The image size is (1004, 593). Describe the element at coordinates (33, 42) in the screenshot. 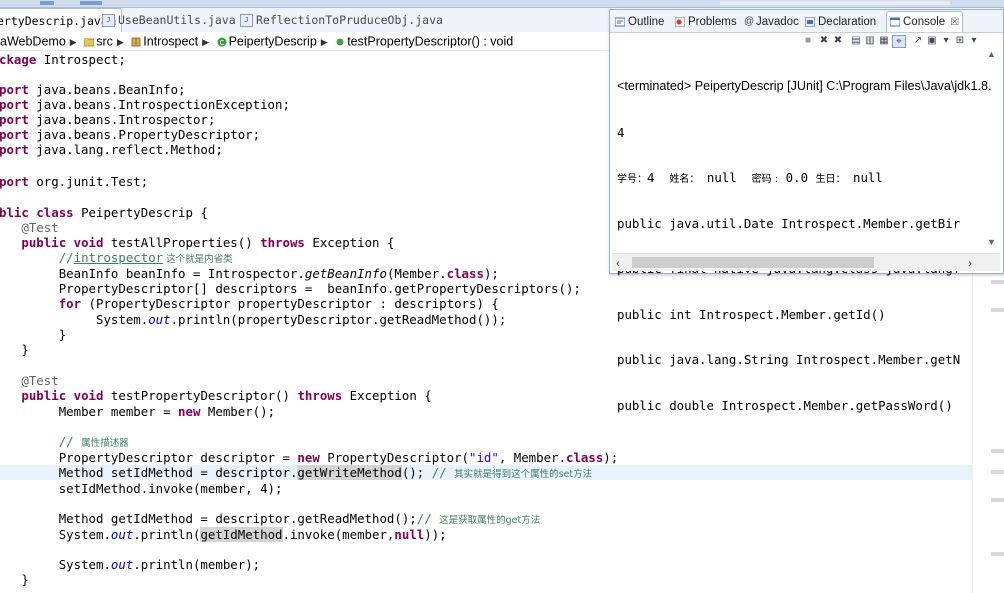

I see `crumb-project: aWebDemo` at that location.